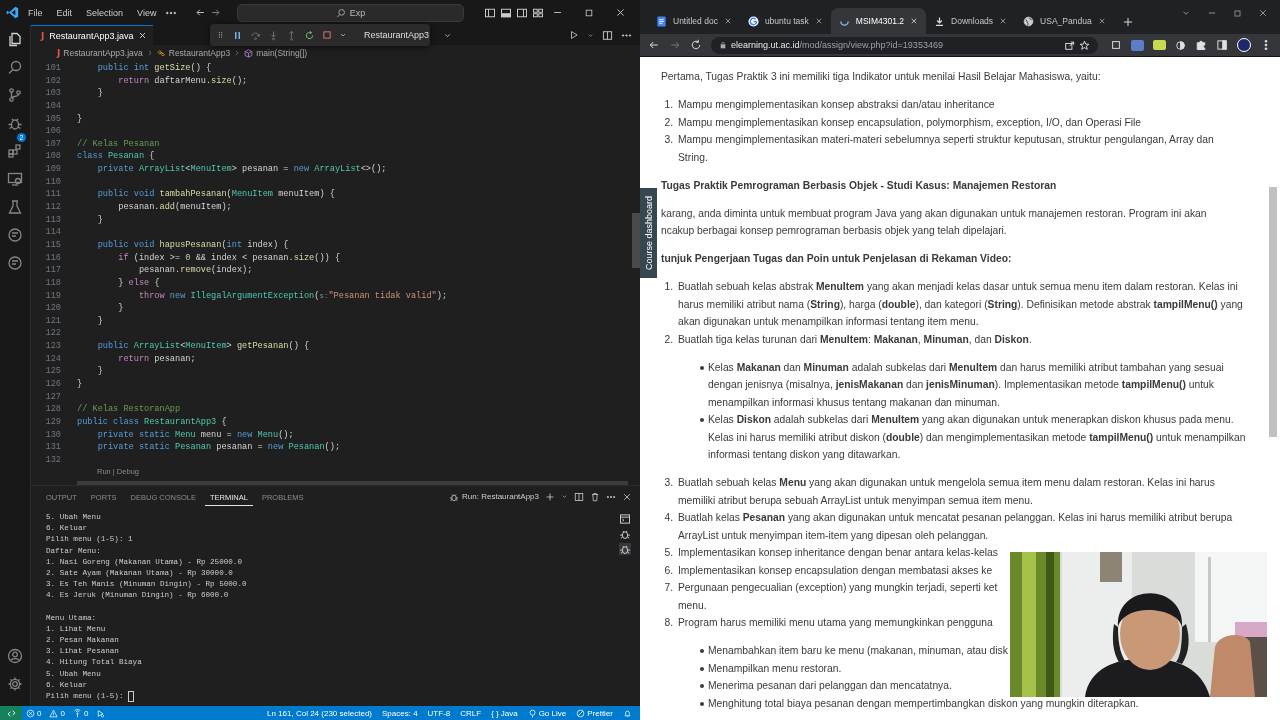 This screenshot has width=1280, height=720. What do you see at coordinates (1064, 21) in the screenshot?
I see `browser-tab: USA_Pandua` at bounding box center [1064, 21].